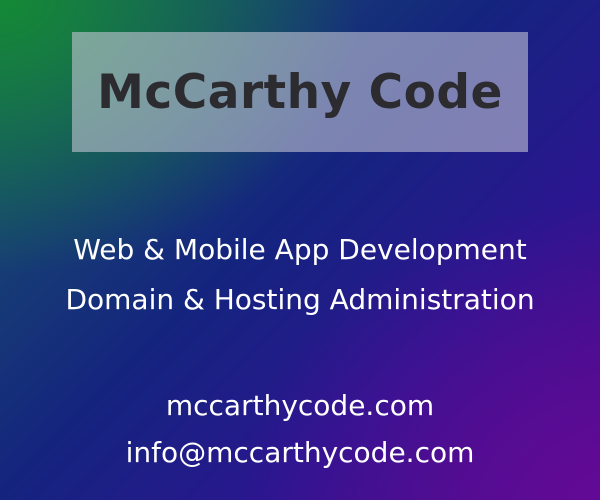 This screenshot has width=600, height=500. I want to click on service-app-development: Web & Mobile App Development, so click(300, 249).